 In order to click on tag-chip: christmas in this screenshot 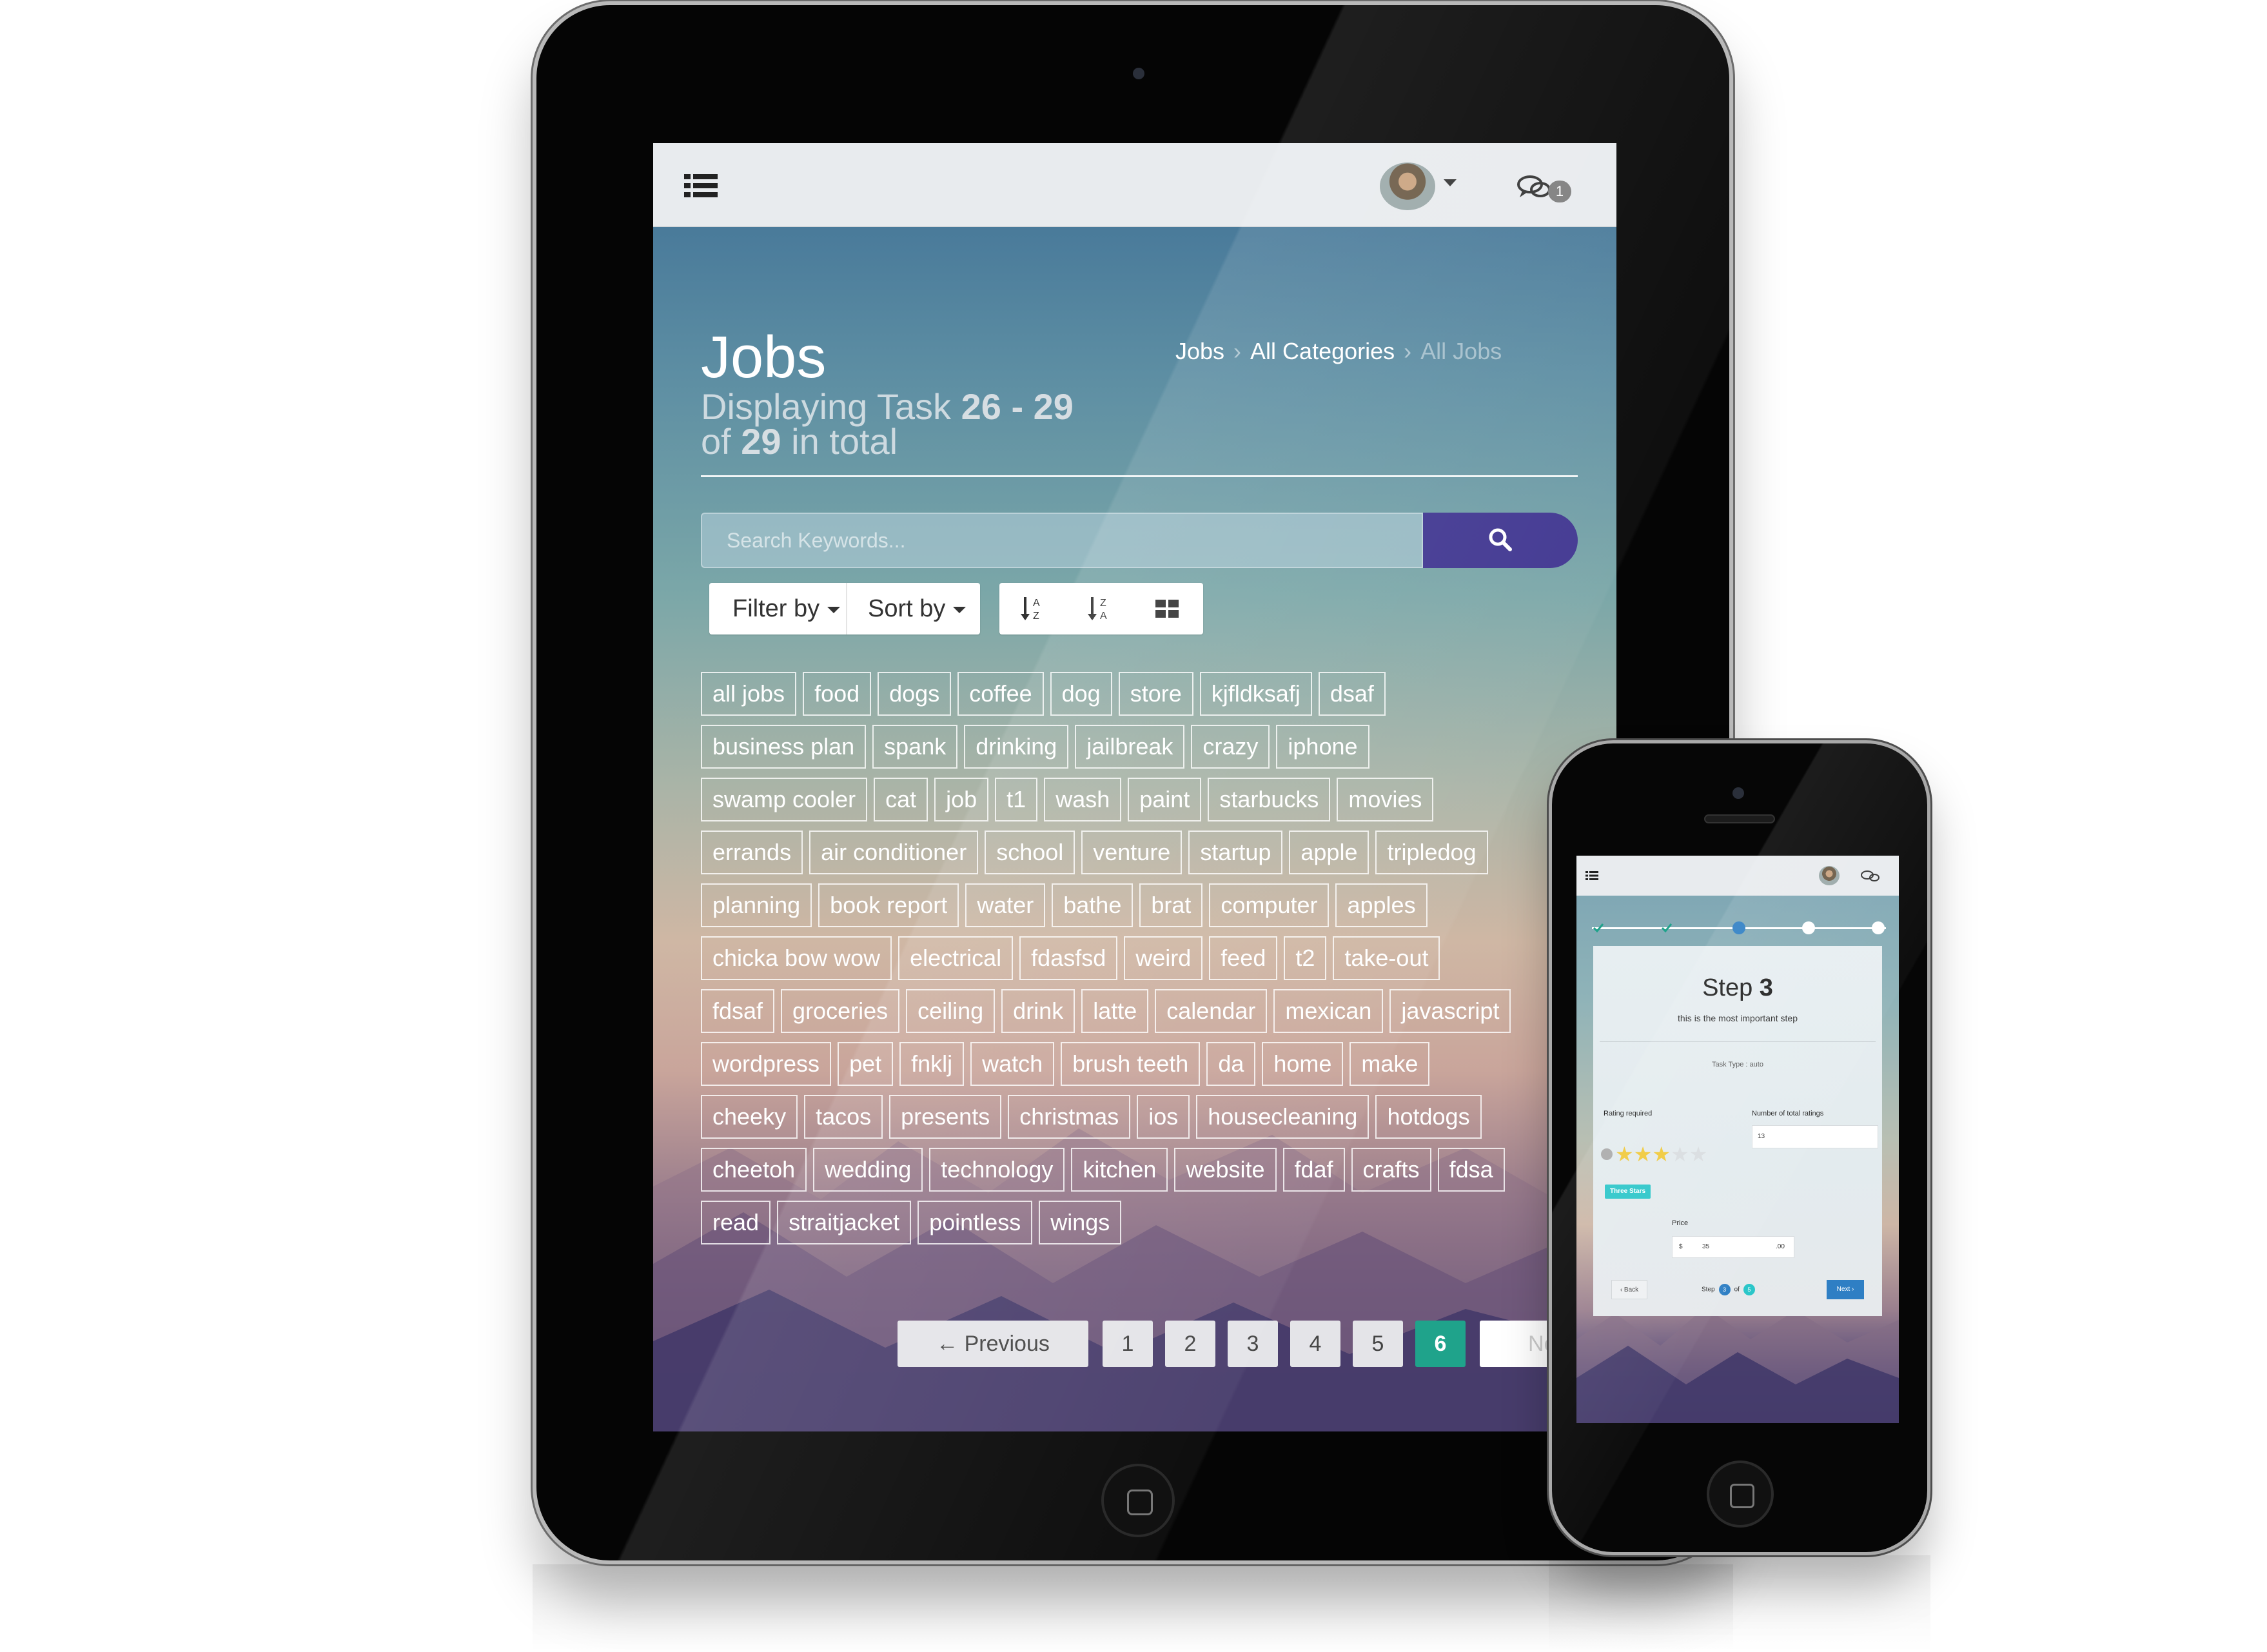, I will do `click(1069, 1117)`.